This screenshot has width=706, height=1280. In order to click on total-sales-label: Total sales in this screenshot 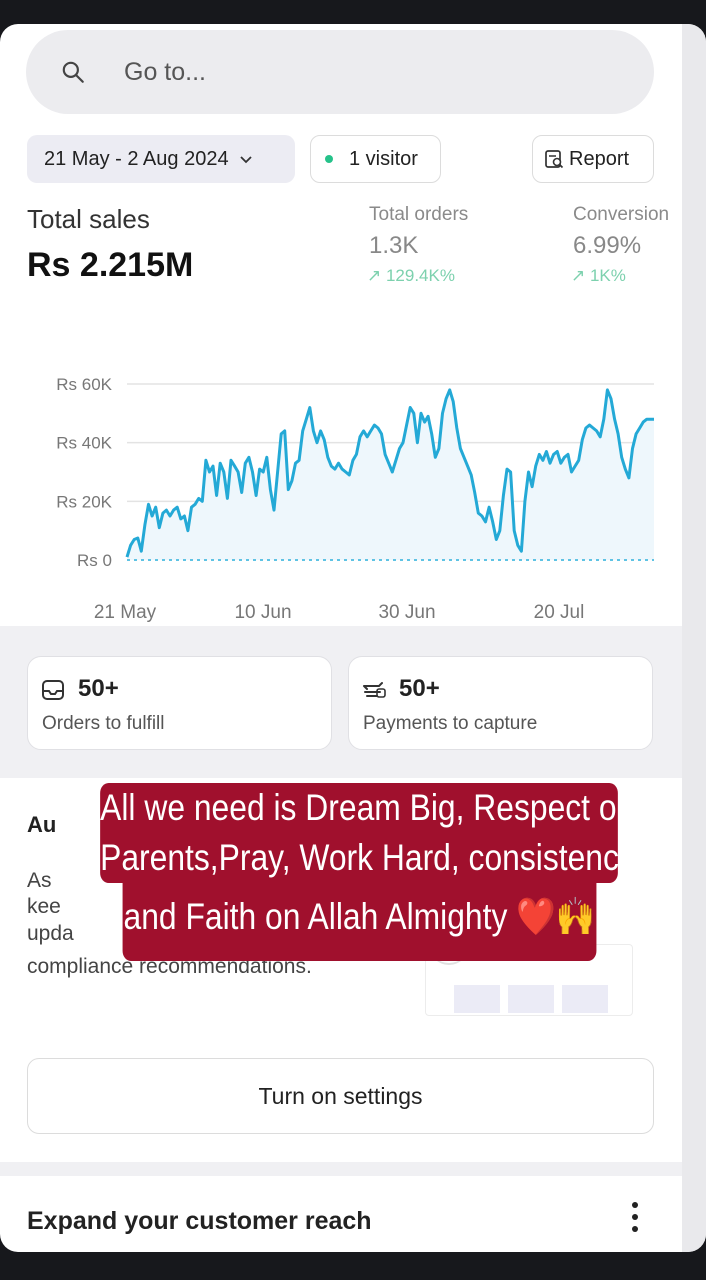, I will do `click(88, 219)`.